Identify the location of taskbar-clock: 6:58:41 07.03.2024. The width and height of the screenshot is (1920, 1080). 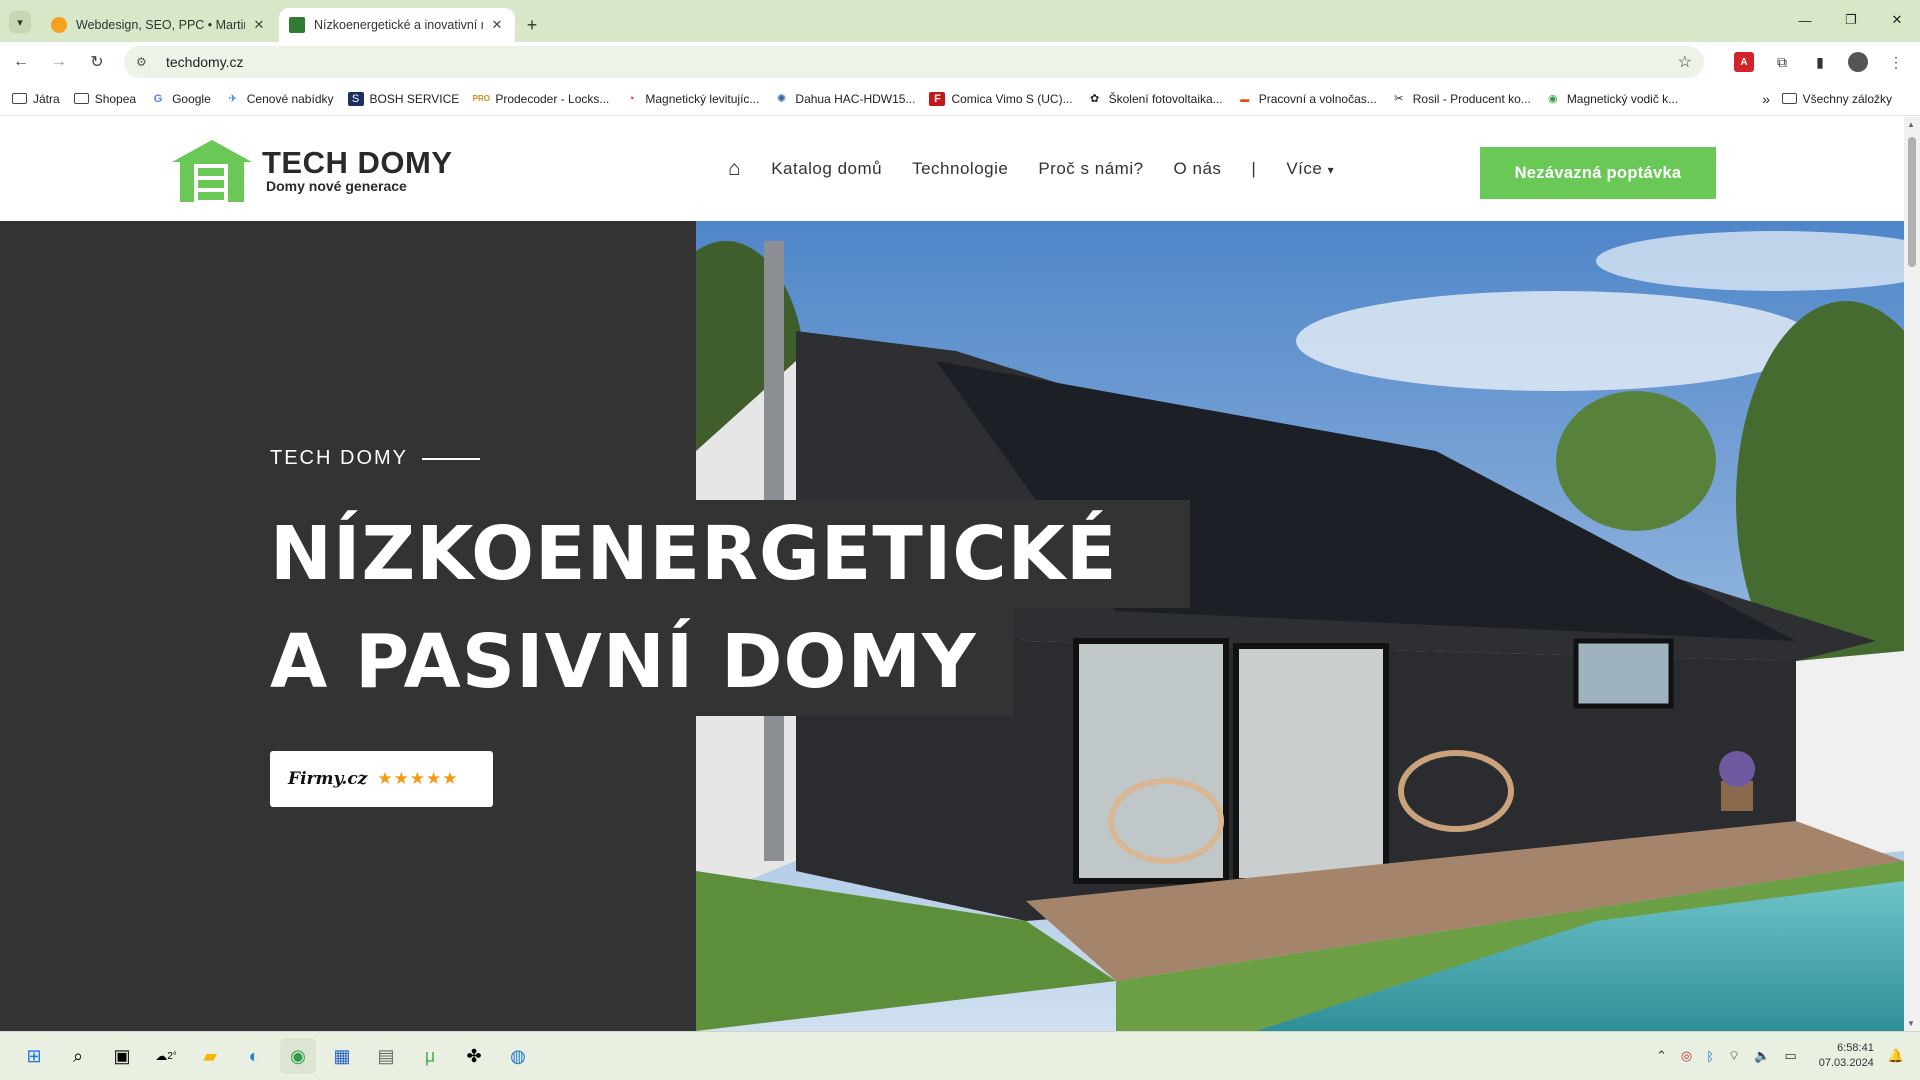
(1846, 1056).